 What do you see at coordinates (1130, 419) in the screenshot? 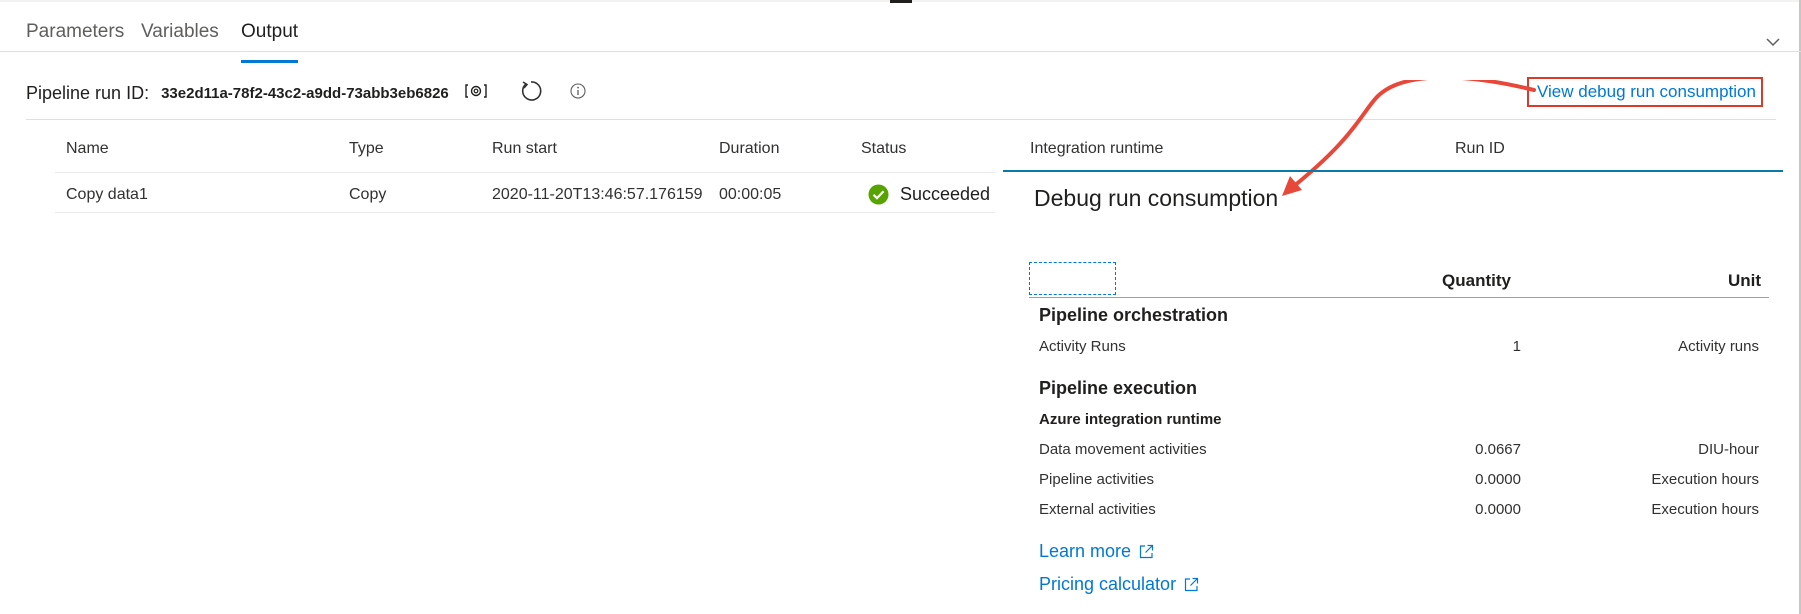
I see `subsection-azure-integration-runtime: Azure integration runtime` at bounding box center [1130, 419].